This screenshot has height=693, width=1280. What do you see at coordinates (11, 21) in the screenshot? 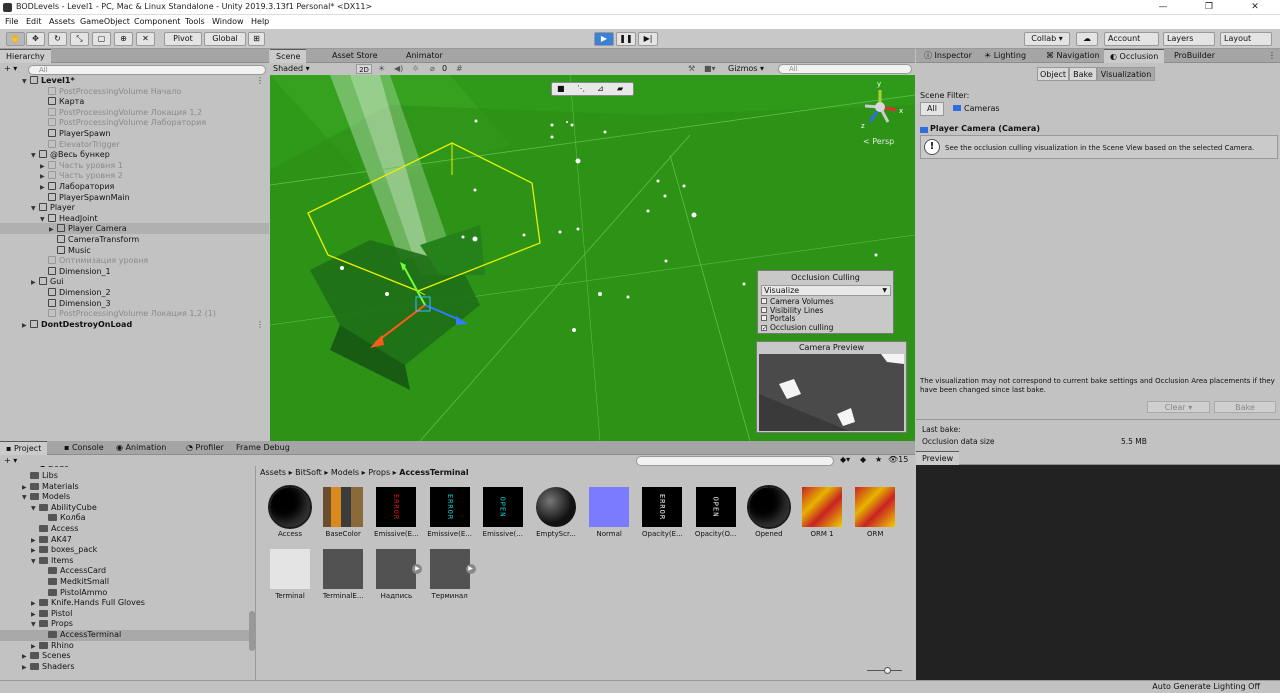
I see `menu-file: File` at bounding box center [11, 21].